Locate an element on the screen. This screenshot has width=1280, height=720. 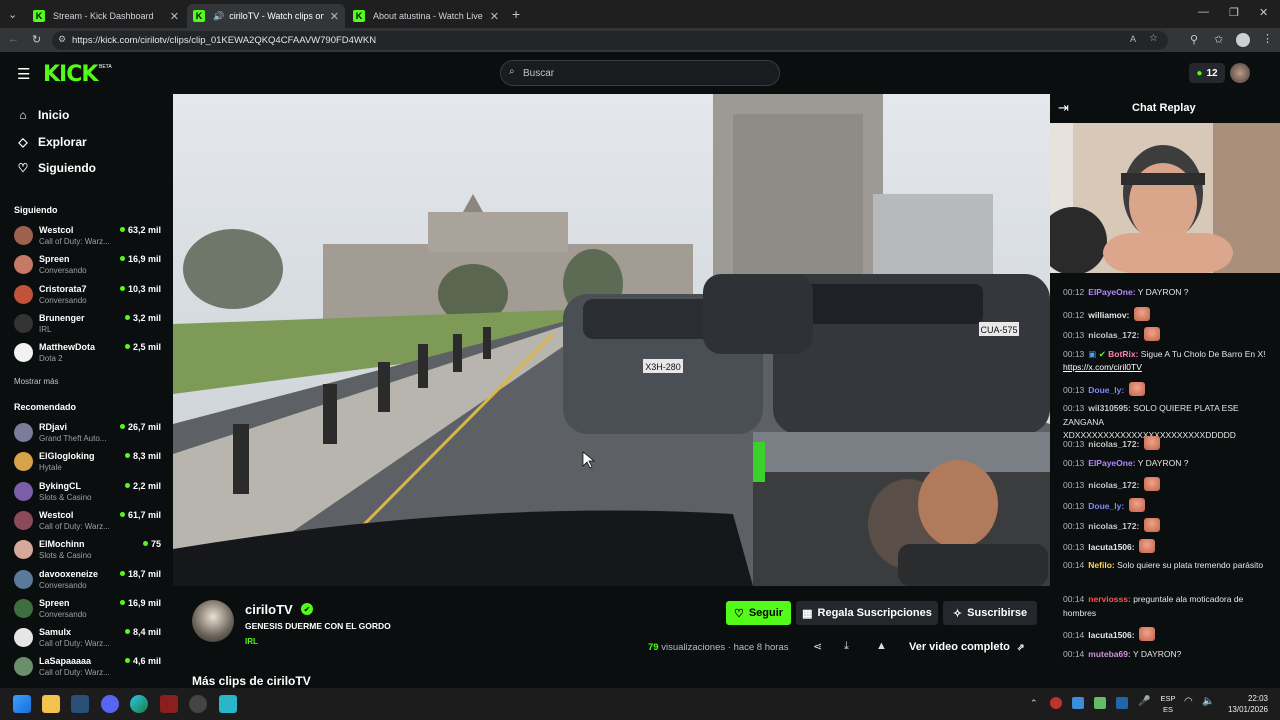
windows-start-icon is located at coordinates (22, 704).